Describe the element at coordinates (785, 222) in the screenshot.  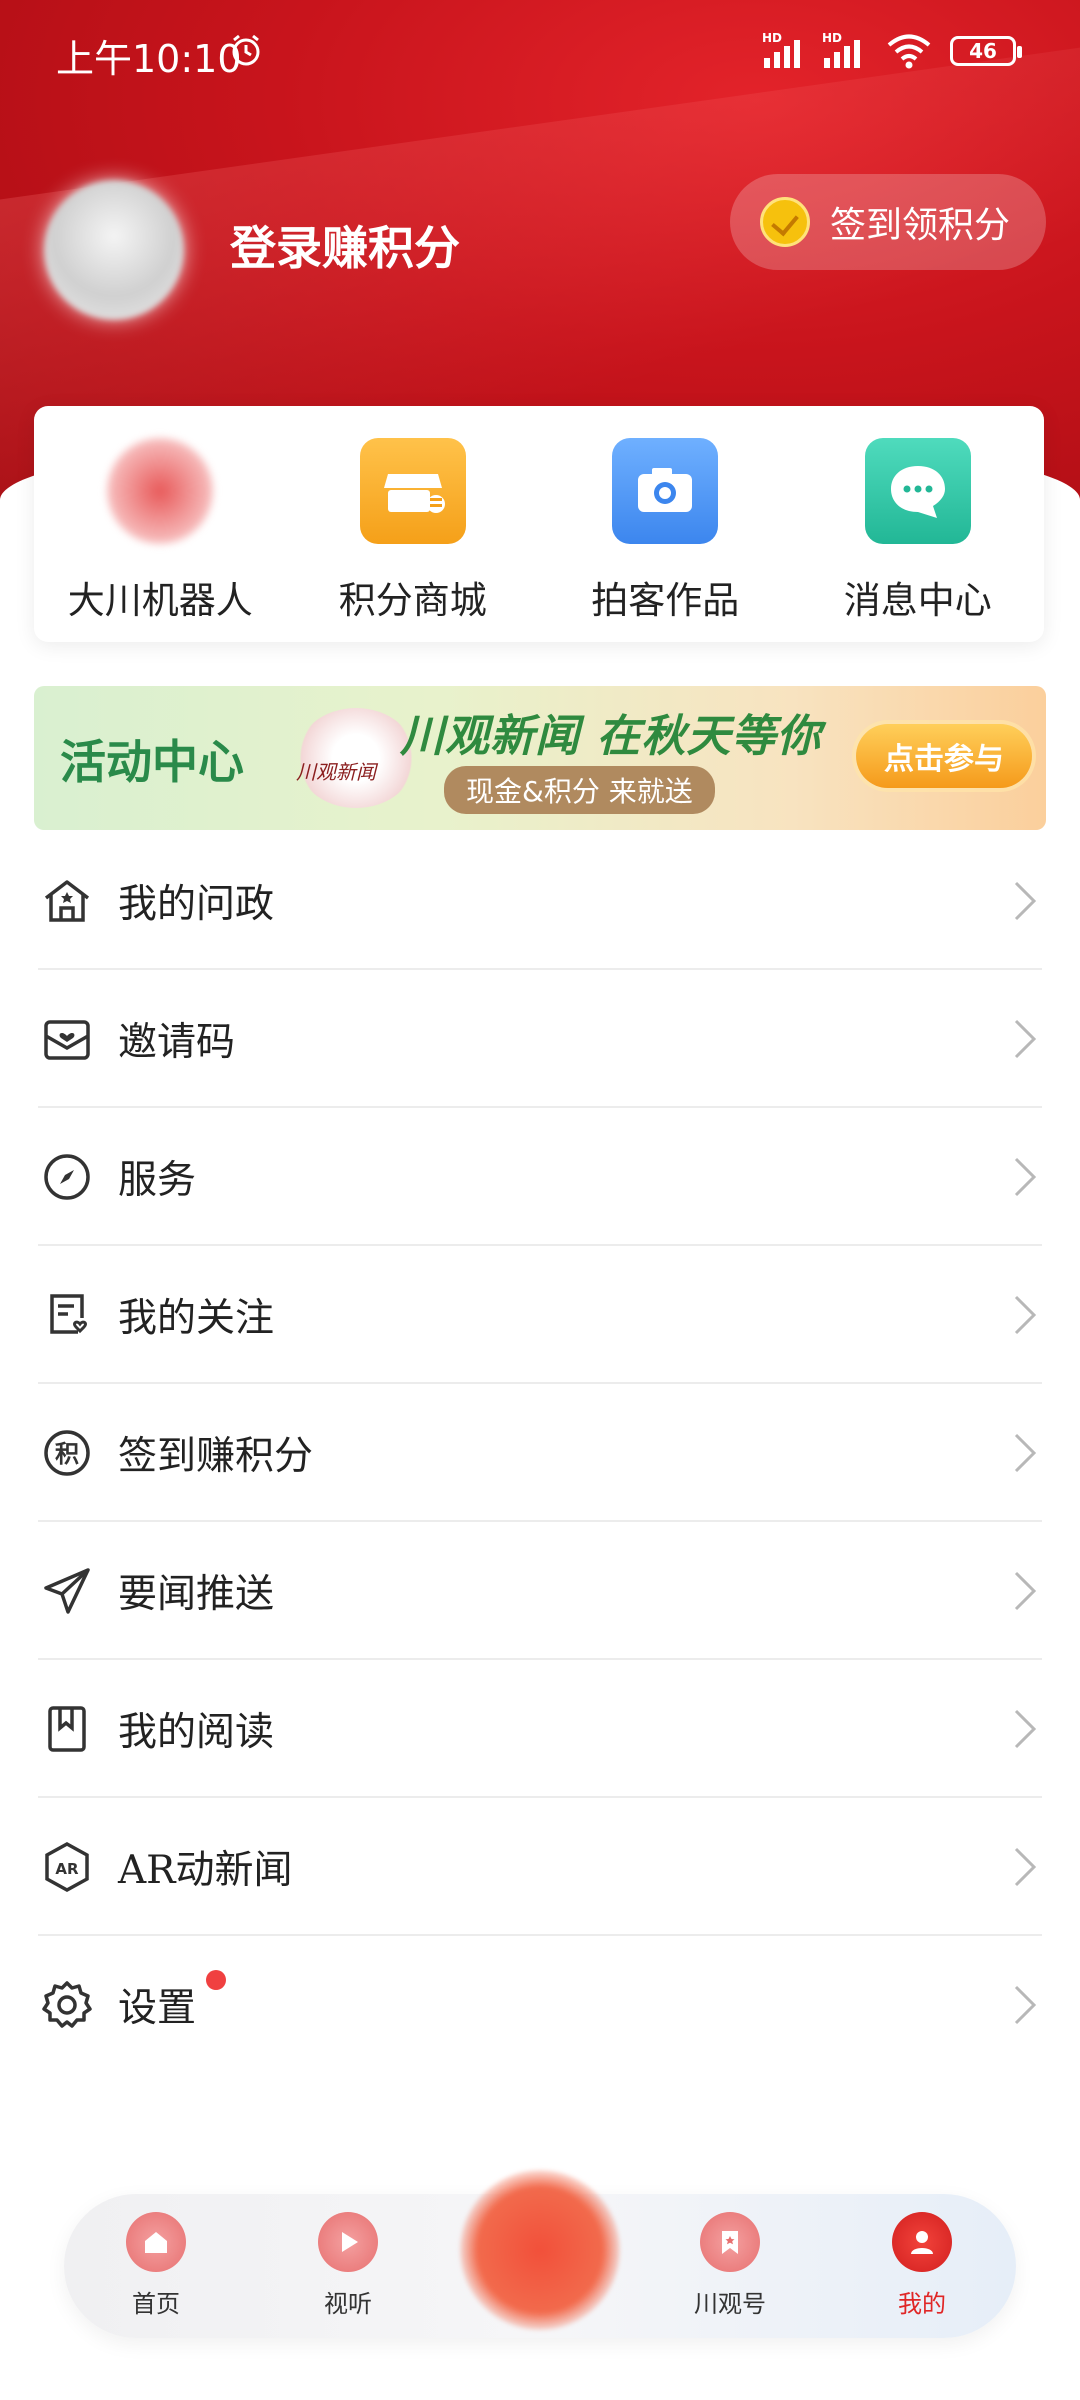
I see `check-icon` at that location.